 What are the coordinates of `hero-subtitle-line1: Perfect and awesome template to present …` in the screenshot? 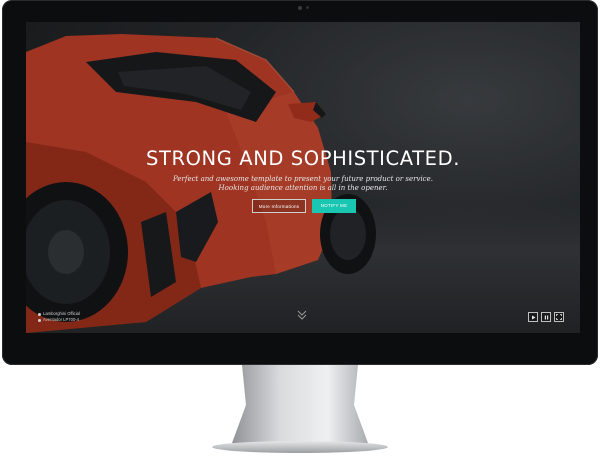 It's located at (303, 179).